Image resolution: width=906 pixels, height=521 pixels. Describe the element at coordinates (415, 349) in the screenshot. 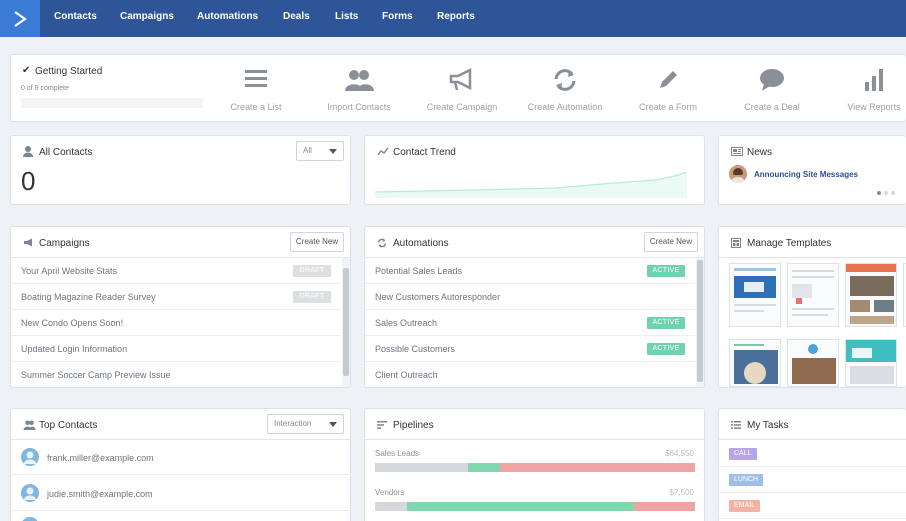

I see `automation-name: Possible Customers` at that location.